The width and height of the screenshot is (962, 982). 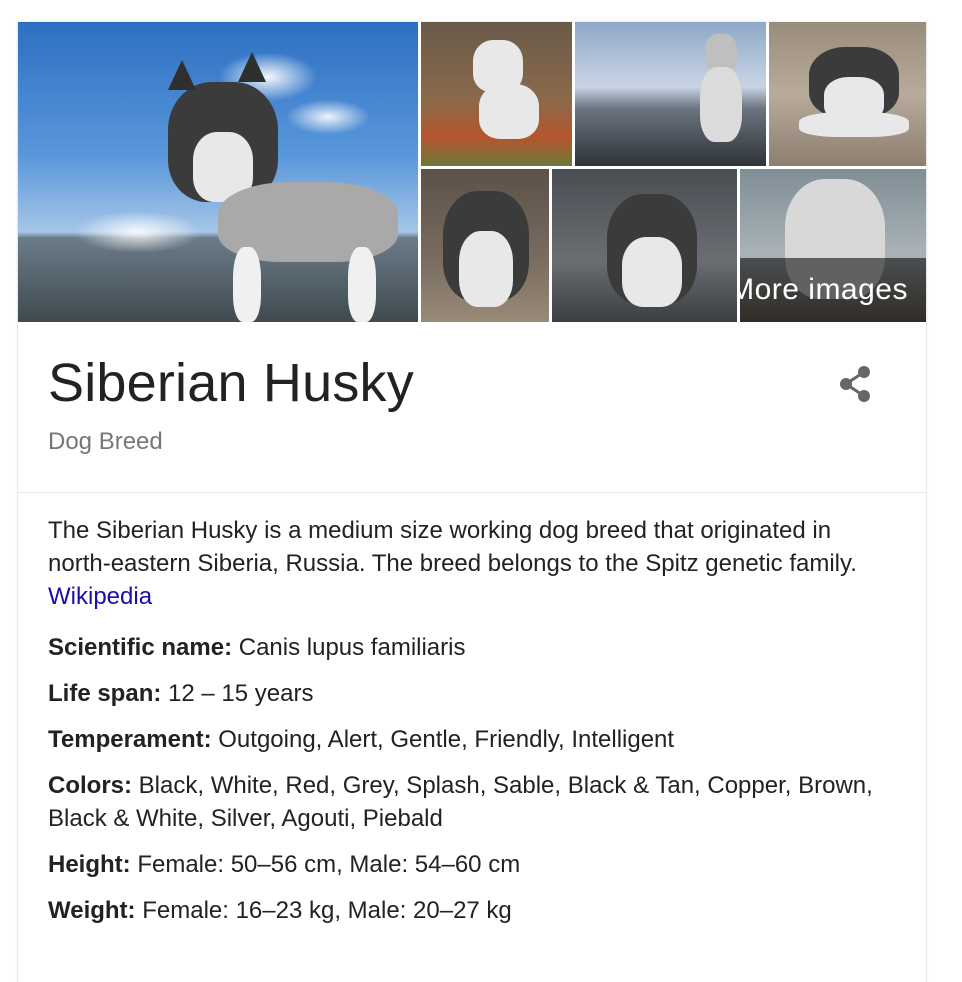 I want to click on fact-life-span: Life span: 12 – 15 years, so click(x=468, y=693).